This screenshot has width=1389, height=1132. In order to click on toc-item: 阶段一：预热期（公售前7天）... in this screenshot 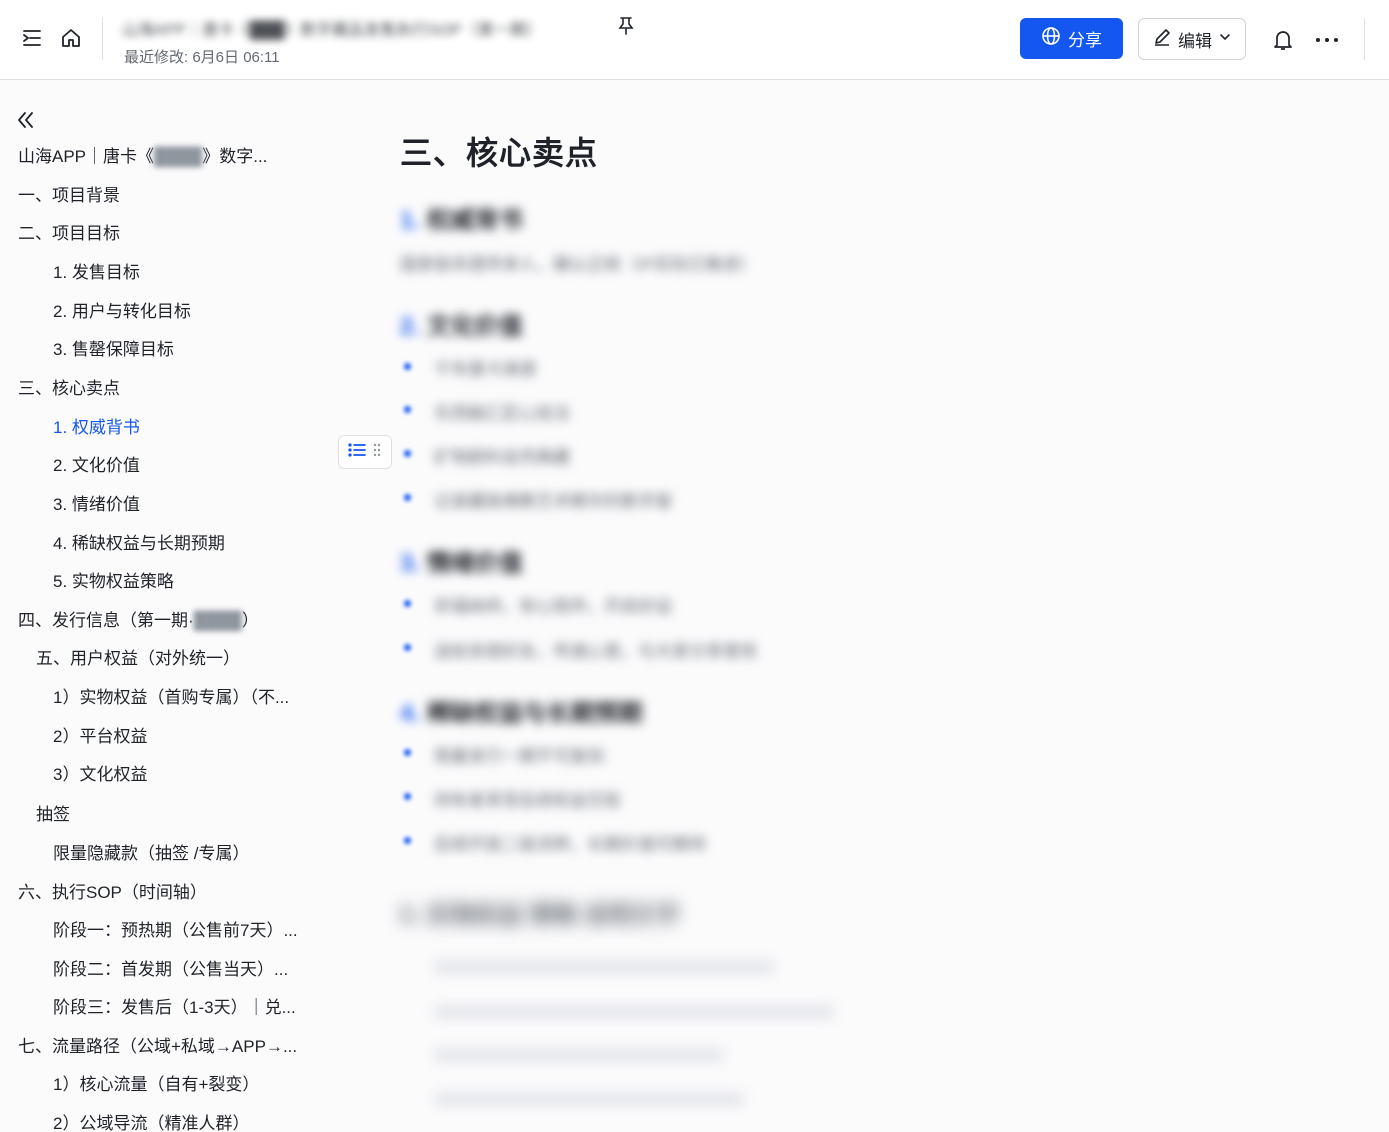, I will do `click(175, 931)`.